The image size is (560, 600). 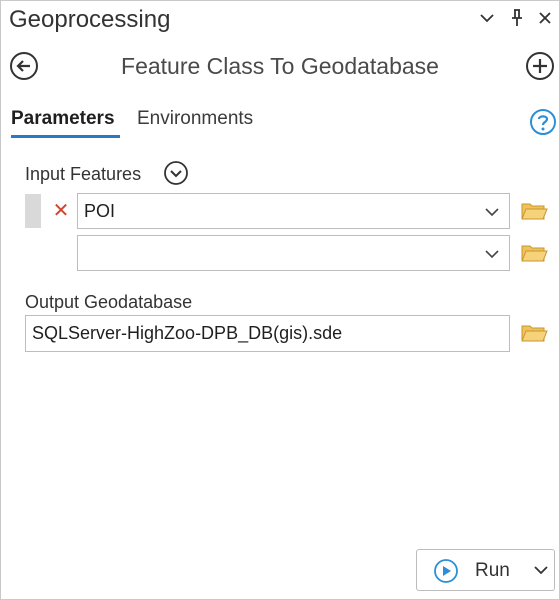 I want to click on help-circle-icon, so click(x=543, y=122).